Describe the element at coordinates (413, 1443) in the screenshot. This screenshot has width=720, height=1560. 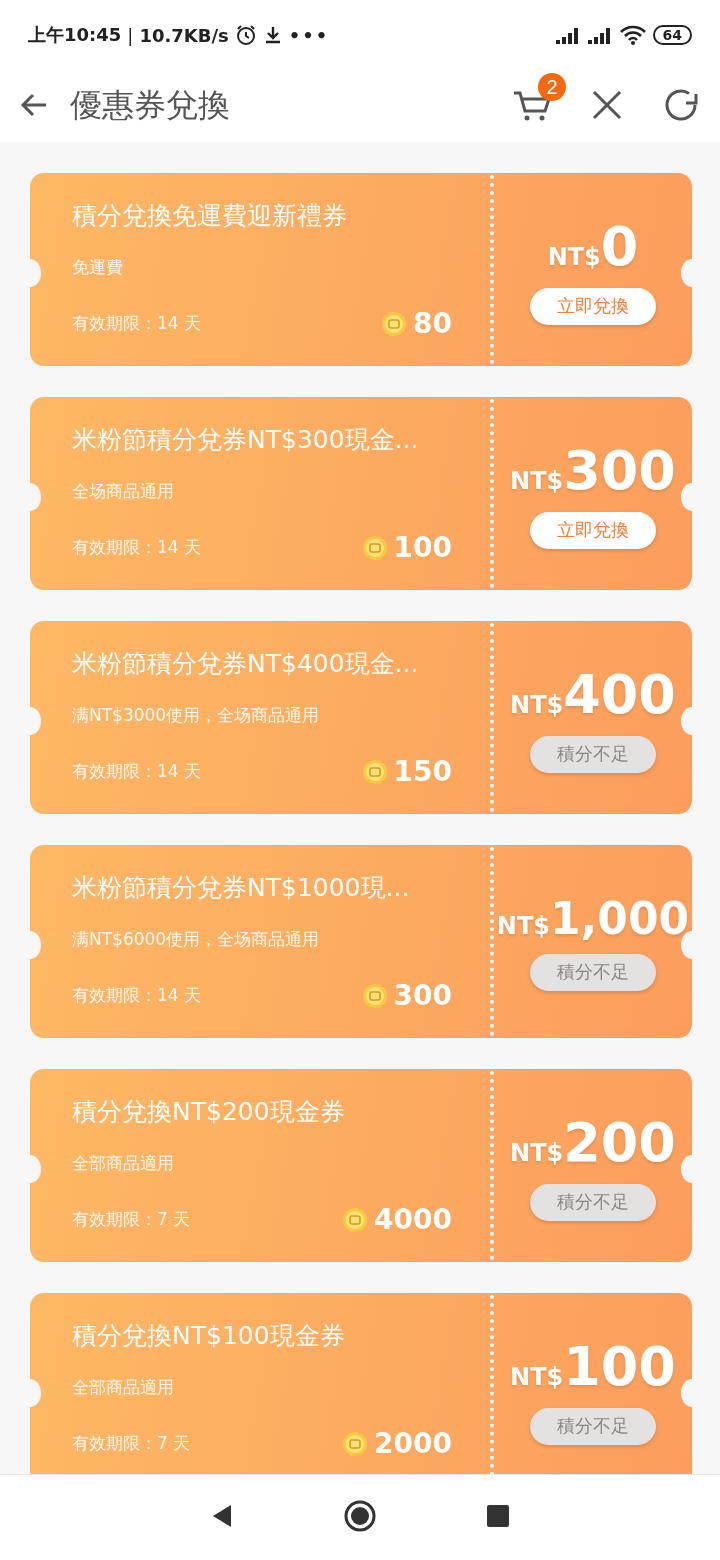
I see `points-cost: 2000` at that location.